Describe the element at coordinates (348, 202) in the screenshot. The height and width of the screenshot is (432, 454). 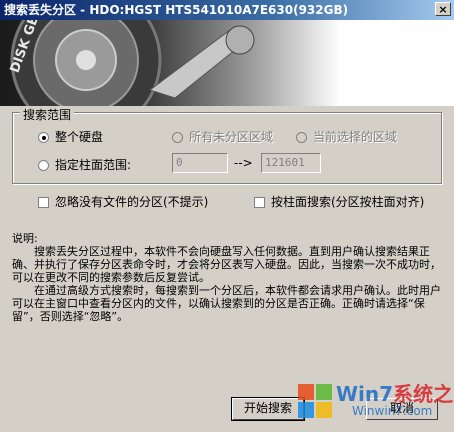
I see `checkbox-by-cylinder-label: 按柱面搜索(分区按柱面对齐)` at that location.